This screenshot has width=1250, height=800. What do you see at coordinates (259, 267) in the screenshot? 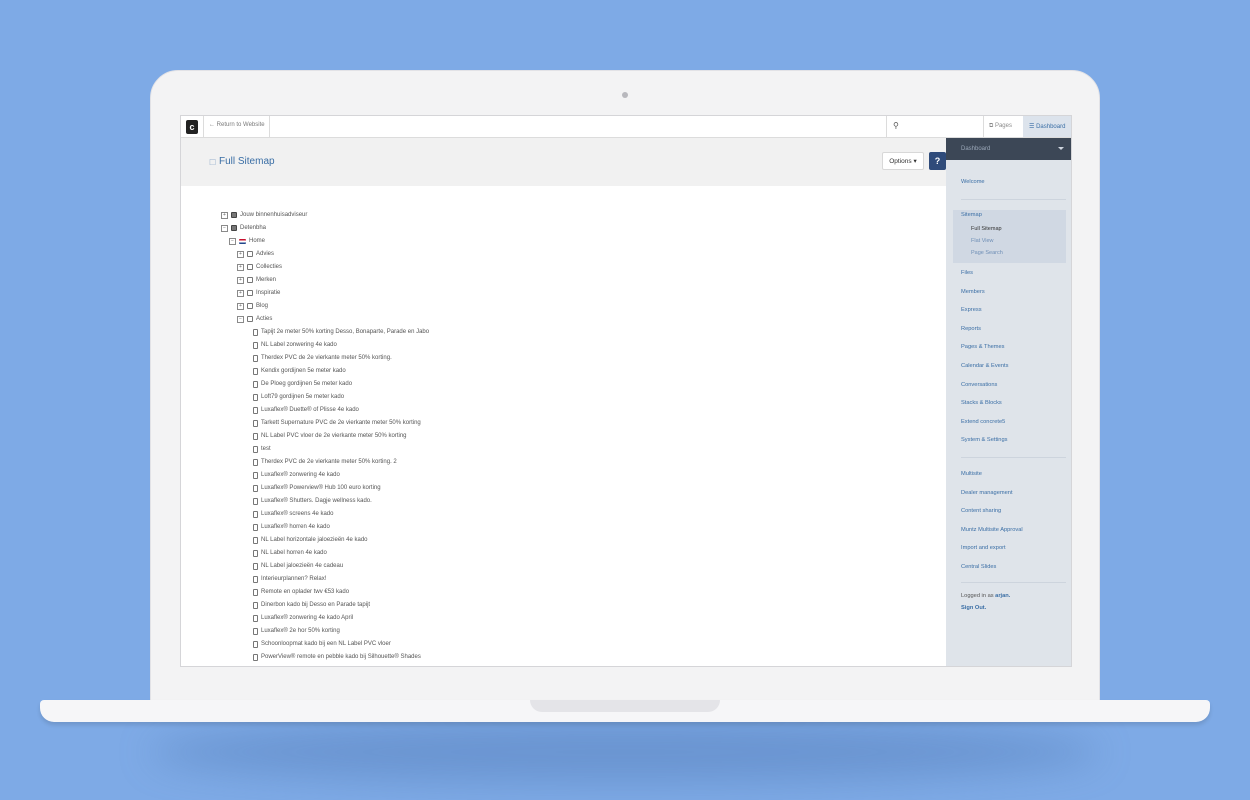
I see `tree-node-folder: + Collecties` at bounding box center [259, 267].